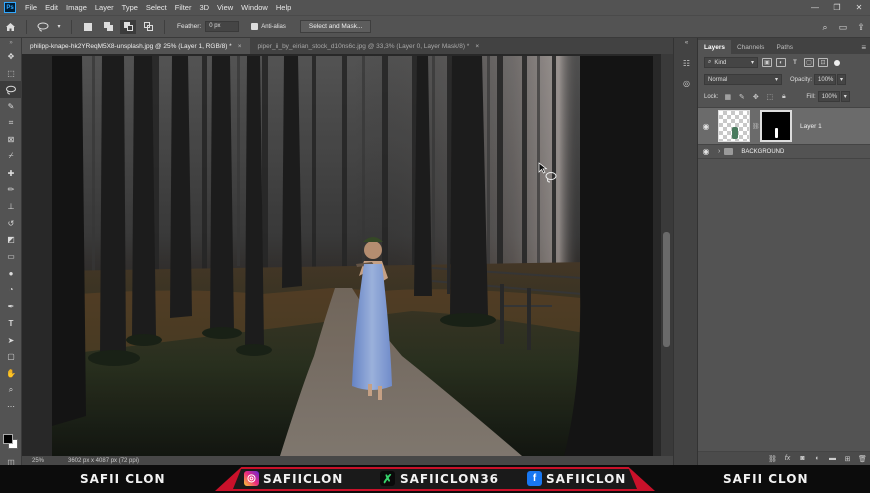  What do you see at coordinates (861, 27) in the screenshot?
I see `share-icon: ⇪` at bounding box center [861, 27].